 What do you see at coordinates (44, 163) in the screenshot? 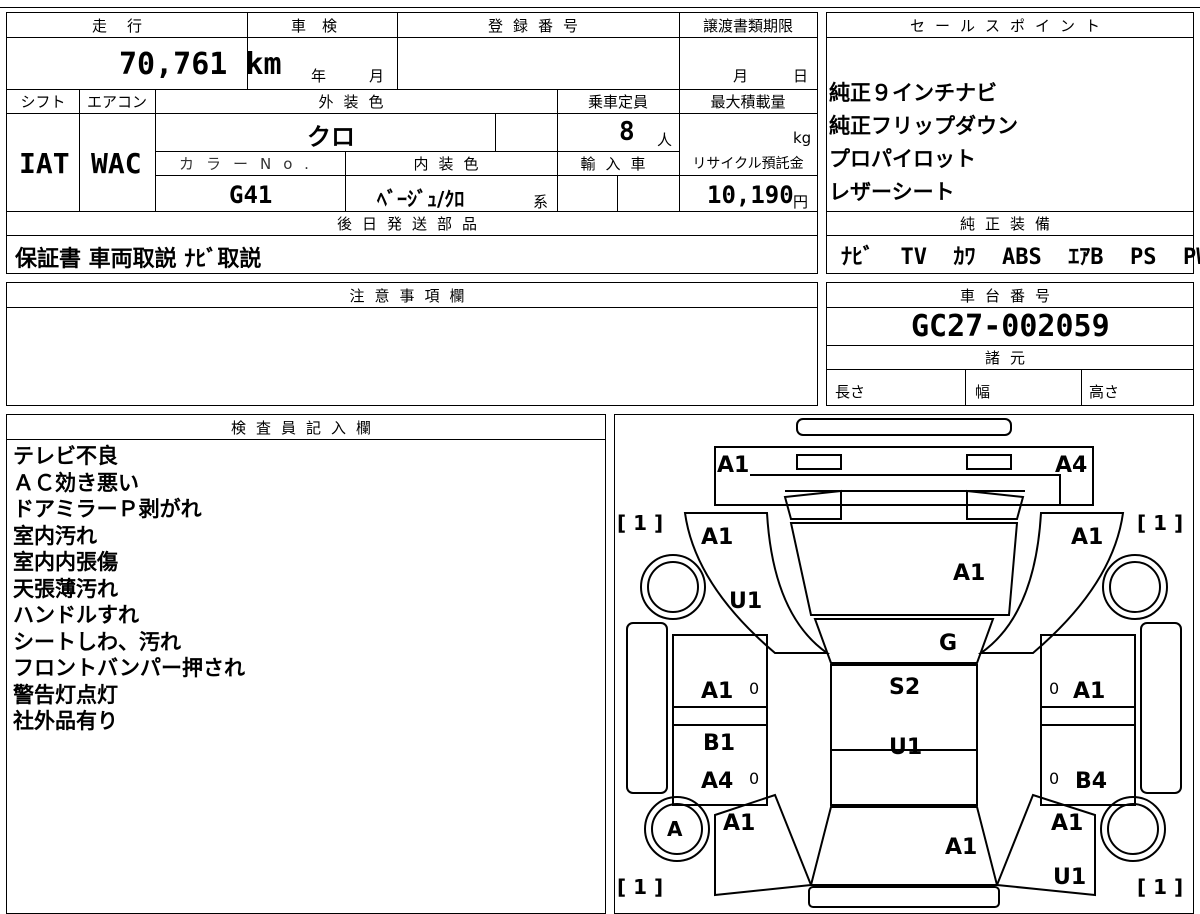
I see `shift-value: IAT` at bounding box center [44, 163].